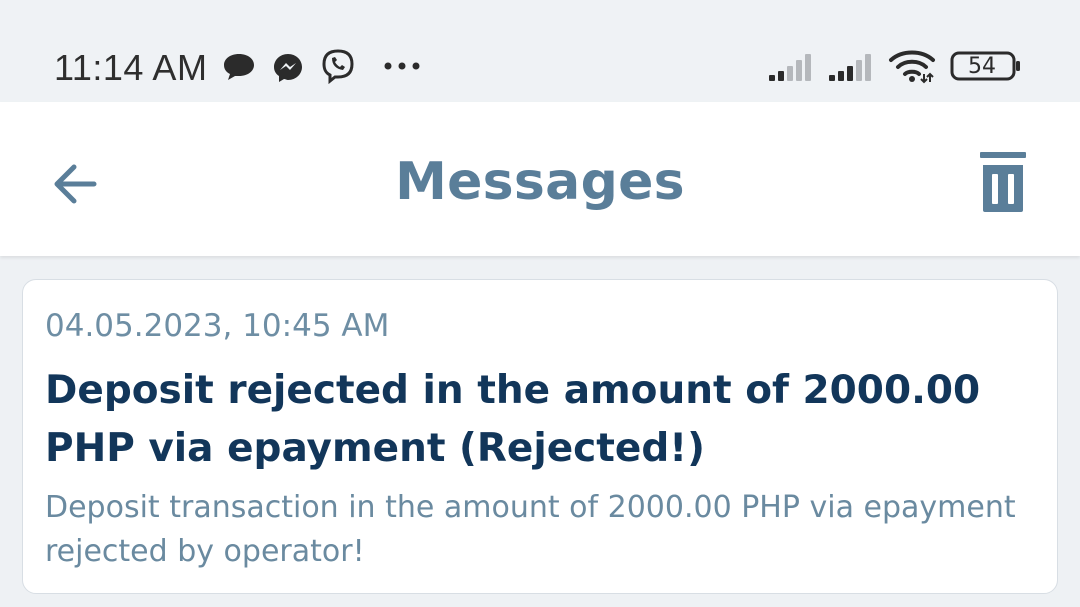 The height and width of the screenshot is (607, 1080). I want to click on messenger-icon, so click(288, 68).